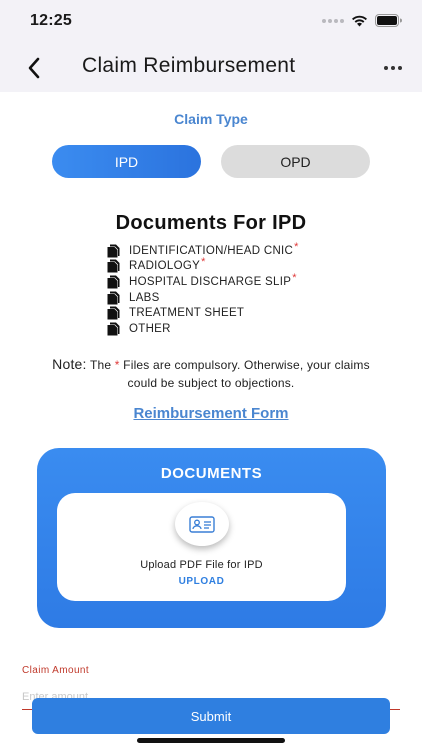 The width and height of the screenshot is (422, 750). I want to click on document-label: LABS, so click(144, 297).